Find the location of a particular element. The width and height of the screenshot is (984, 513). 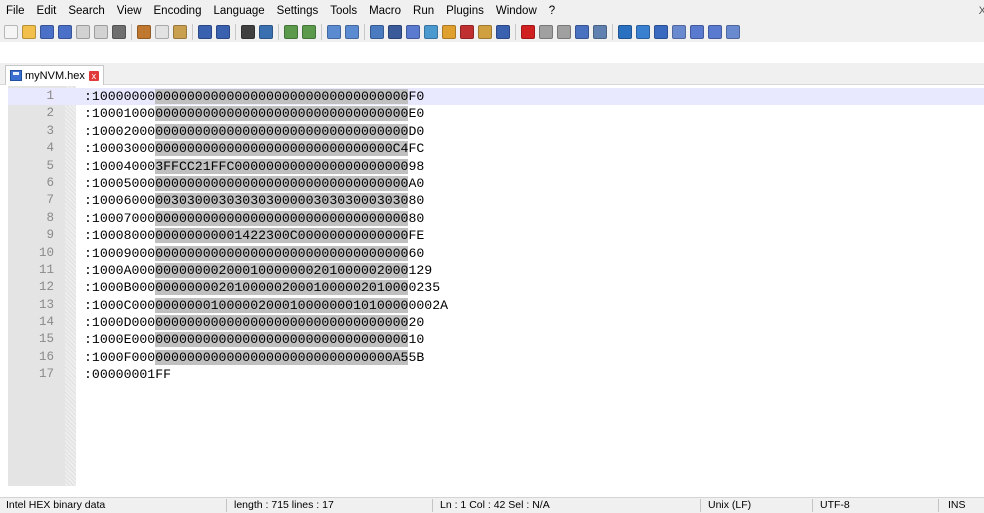

hex-up-icon is located at coordinates (697, 32).